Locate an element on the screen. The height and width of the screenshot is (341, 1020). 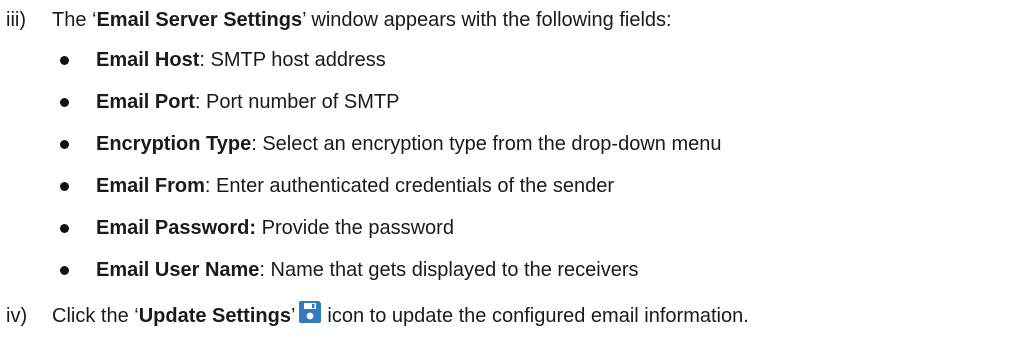
list-item: Email Host: SMTP host address is located at coordinates (388, 67).